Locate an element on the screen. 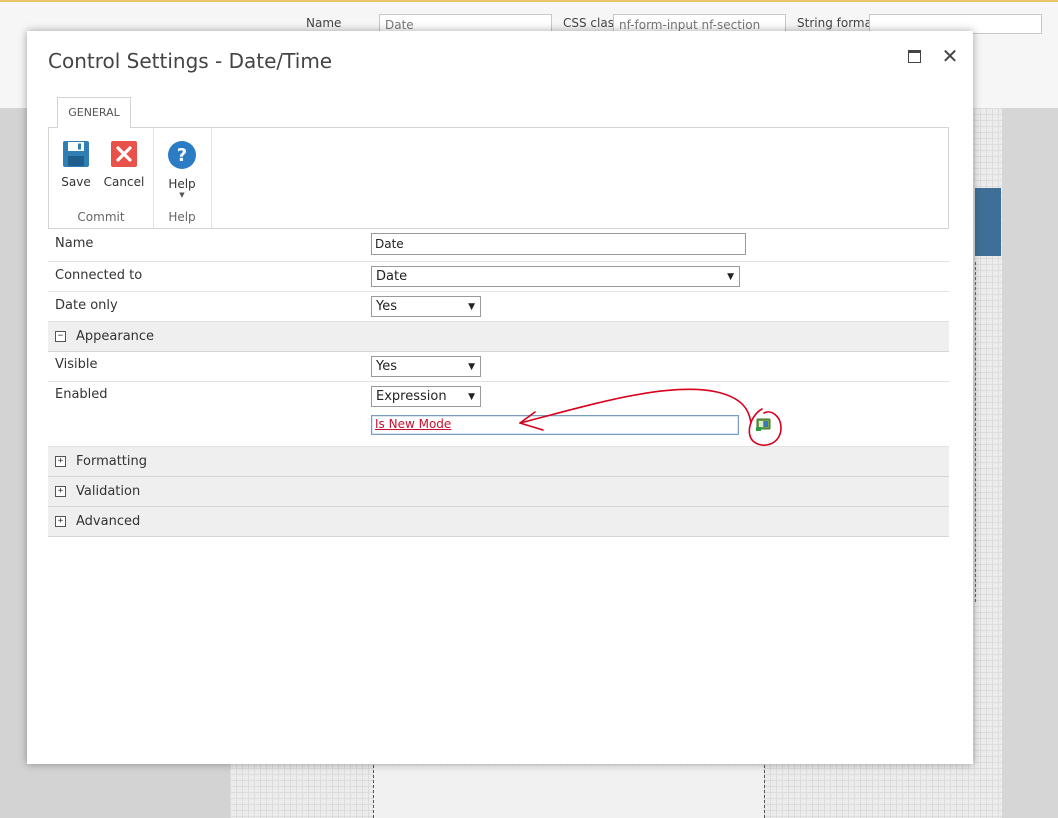 Image resolution: width=1058 pixels, height=818 pixels. collapse-icon: − is located at coordinates (60, 336).